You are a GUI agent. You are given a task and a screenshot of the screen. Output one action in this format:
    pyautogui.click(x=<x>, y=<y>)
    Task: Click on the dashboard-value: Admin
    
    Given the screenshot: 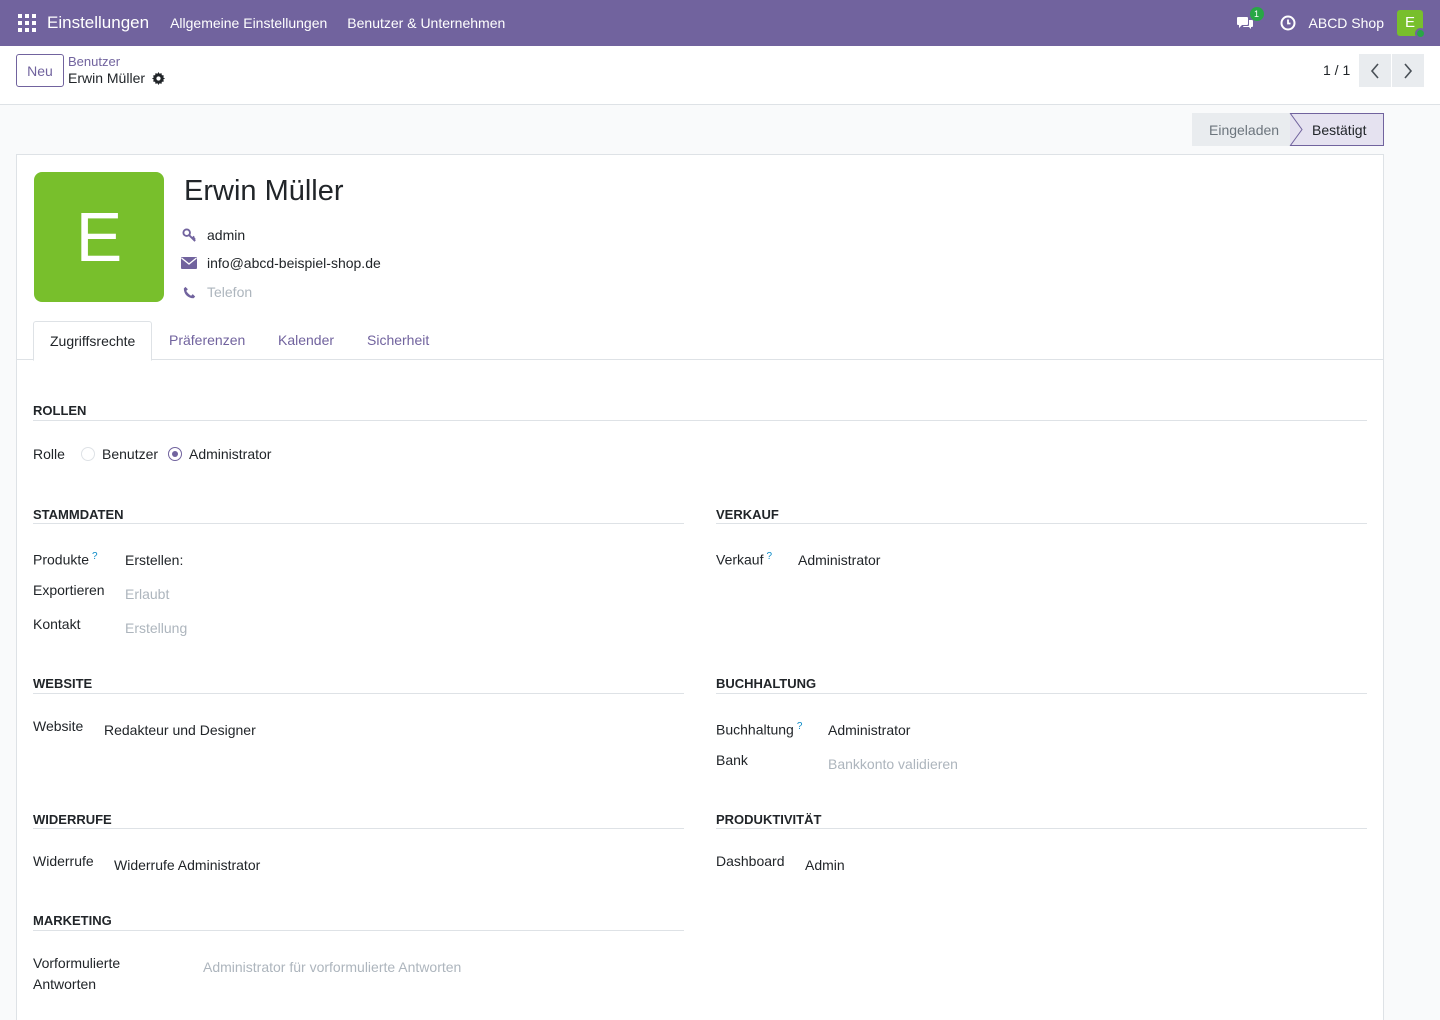 What is the action you would take?
    pyautogui.click(x=825, y=865)
    